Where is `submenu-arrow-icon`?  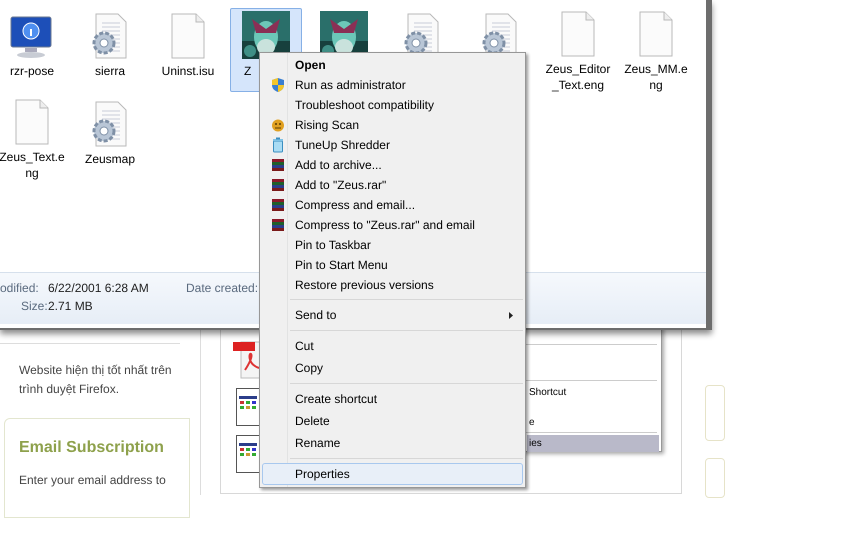 submenu-arrow-icon is located at coordinates (511, 315).